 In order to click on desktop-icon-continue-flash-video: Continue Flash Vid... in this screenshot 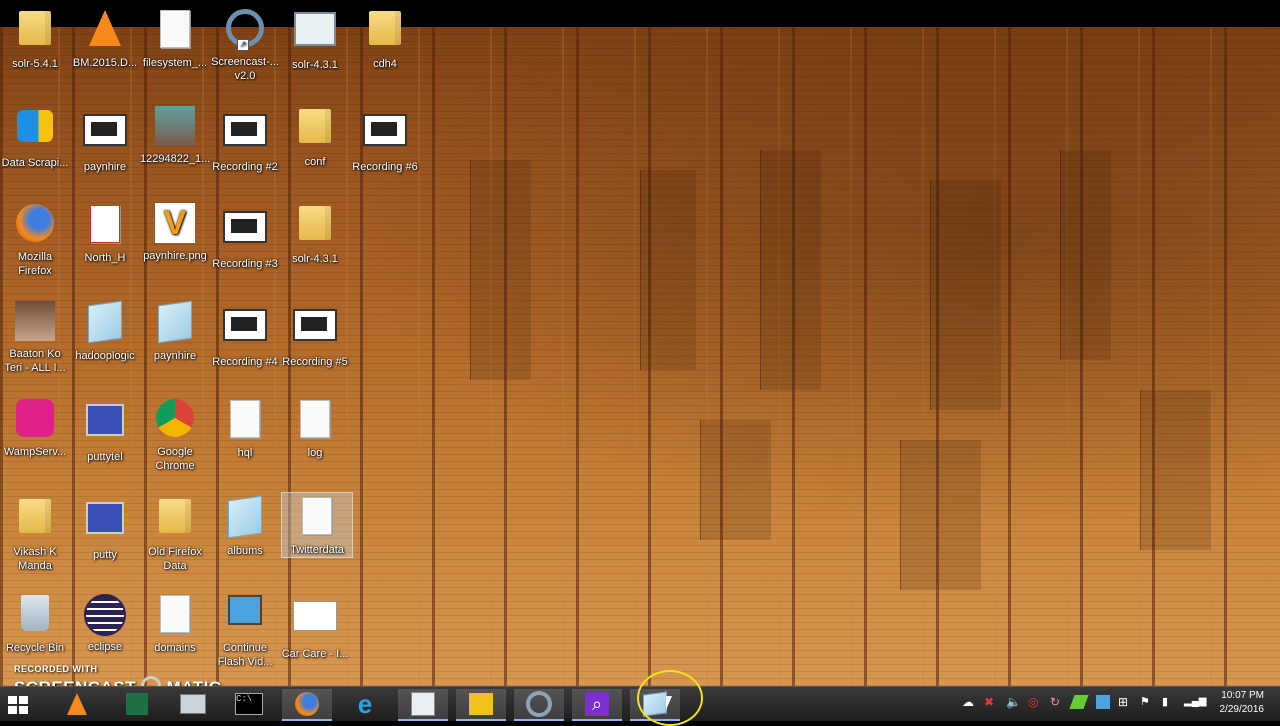, I will do `click(245, 630)`.